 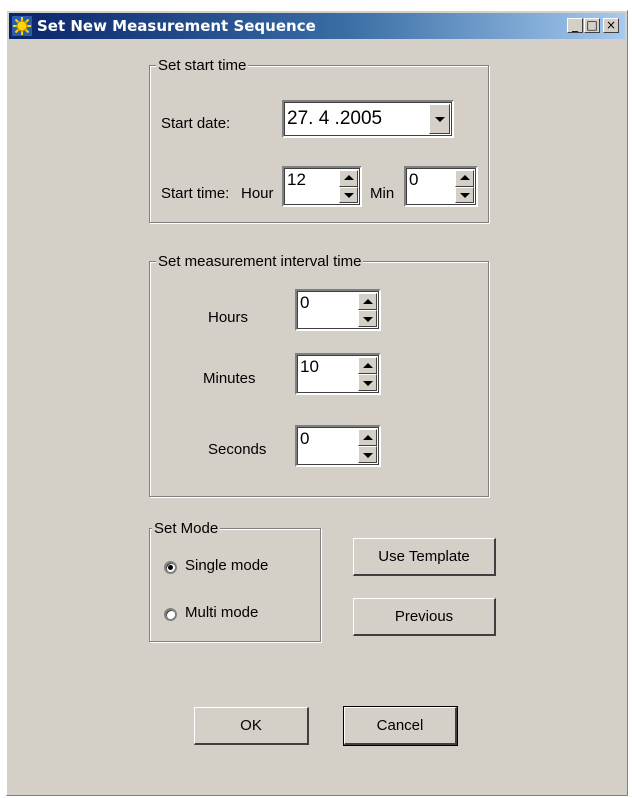 What do you see at coordinates (338, 446) in the screenshot?
I see `seconds-spinbox: 0` at bounding box center [338, 446].